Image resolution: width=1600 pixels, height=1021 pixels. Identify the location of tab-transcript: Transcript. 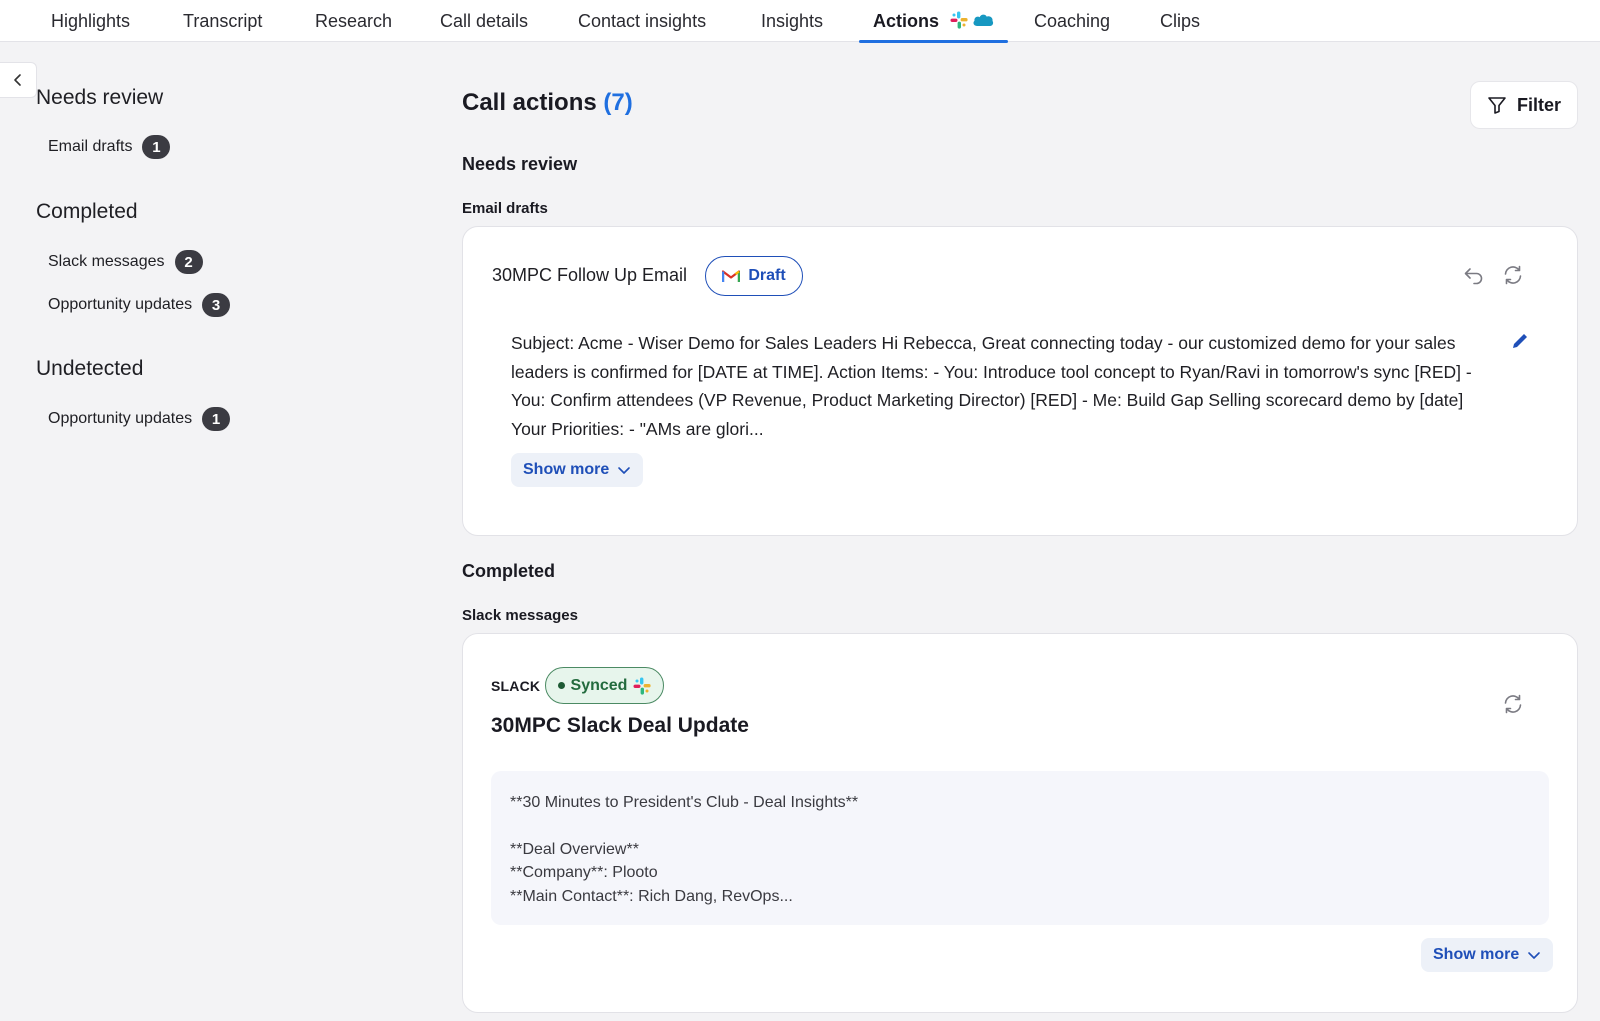
(222, 21).